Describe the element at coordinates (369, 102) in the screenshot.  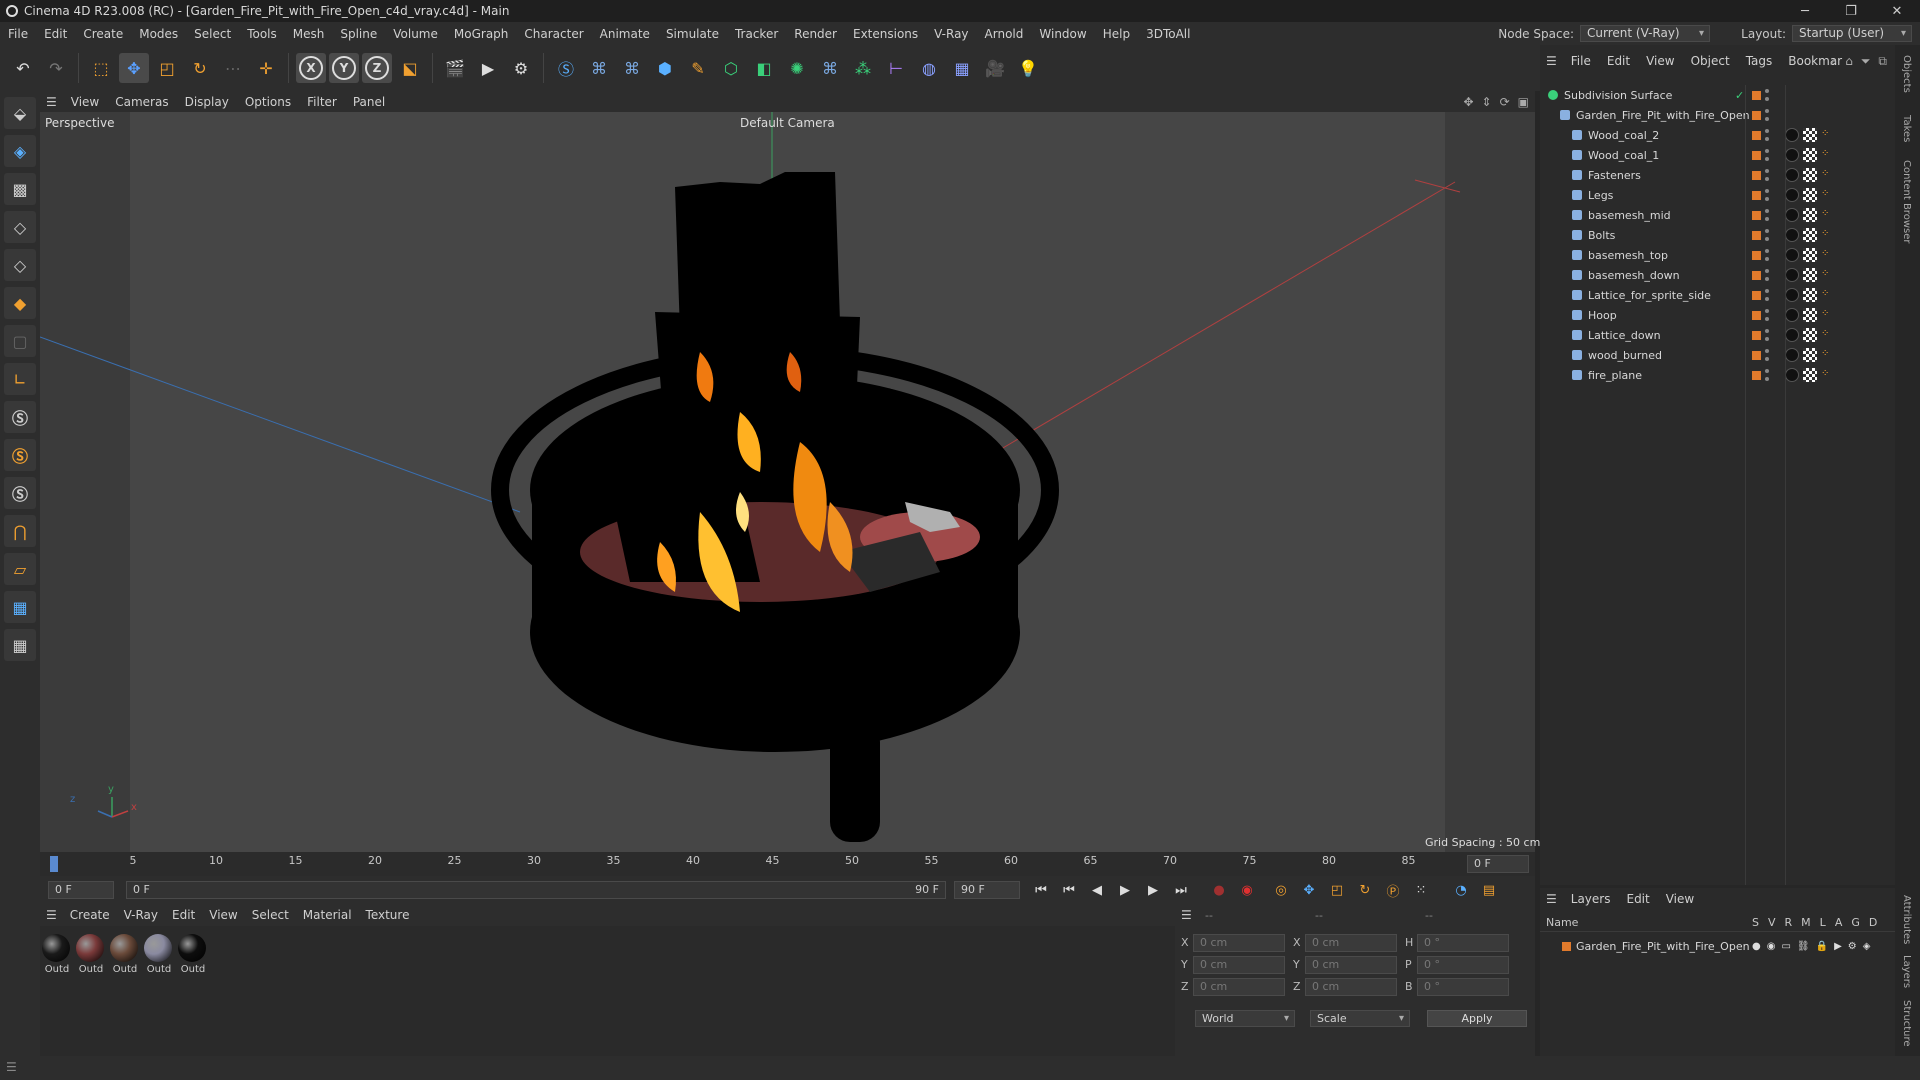
I see `viewport-menu-panel: Panel` at that location.